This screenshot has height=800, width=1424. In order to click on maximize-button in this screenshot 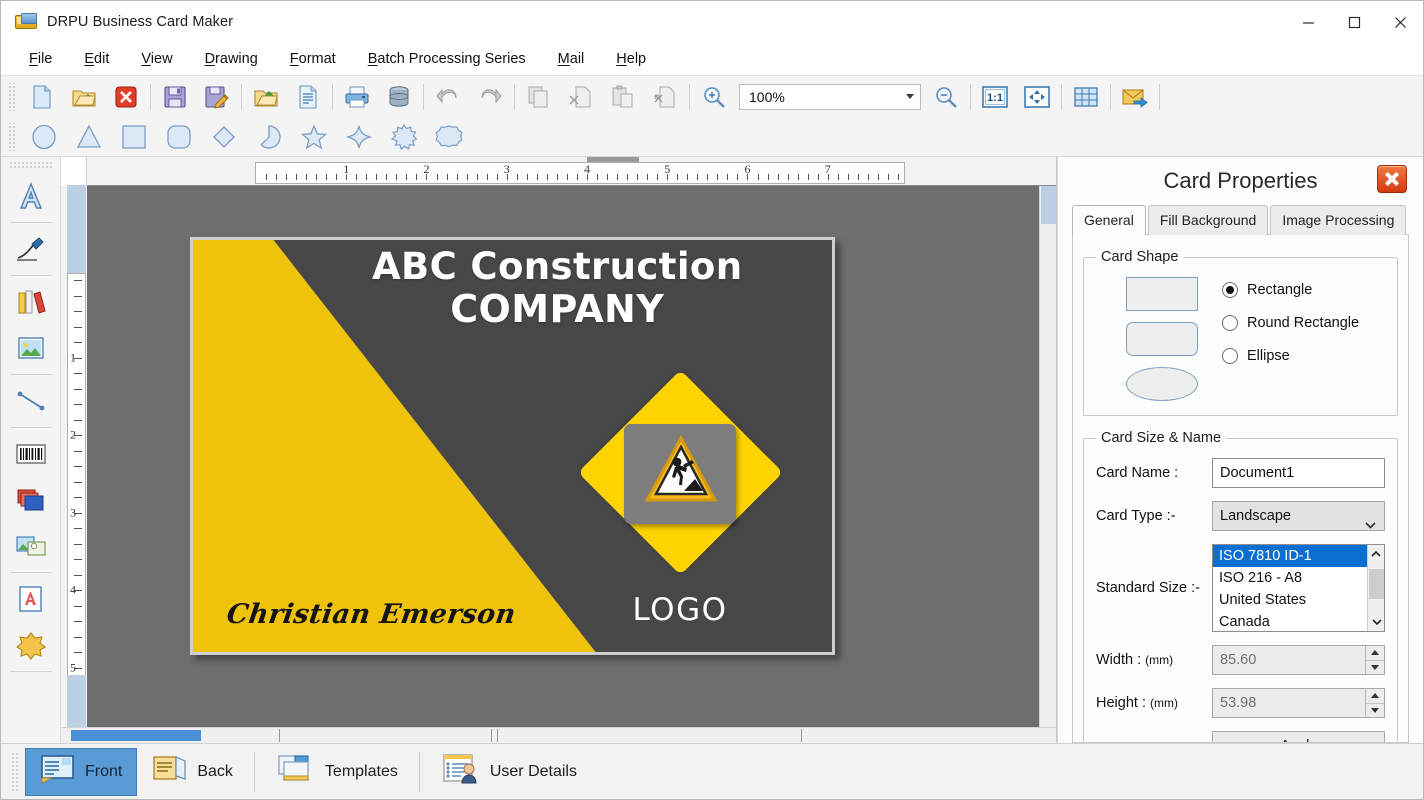, I will do `click(1354, 22)`.